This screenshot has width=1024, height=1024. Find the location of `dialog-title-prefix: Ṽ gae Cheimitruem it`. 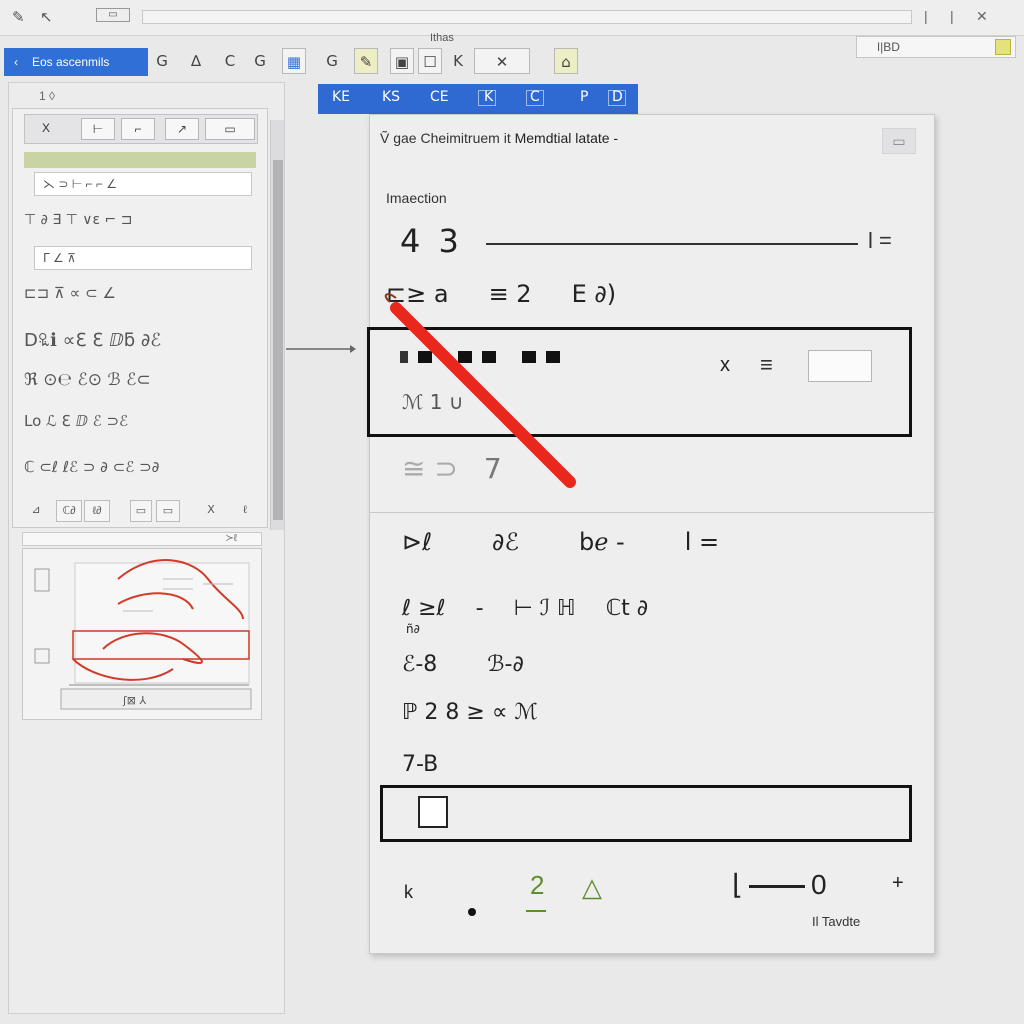

dialog-title-prefix: Ṽ gae Cheimitruem it is located at coordinates (445, 138).